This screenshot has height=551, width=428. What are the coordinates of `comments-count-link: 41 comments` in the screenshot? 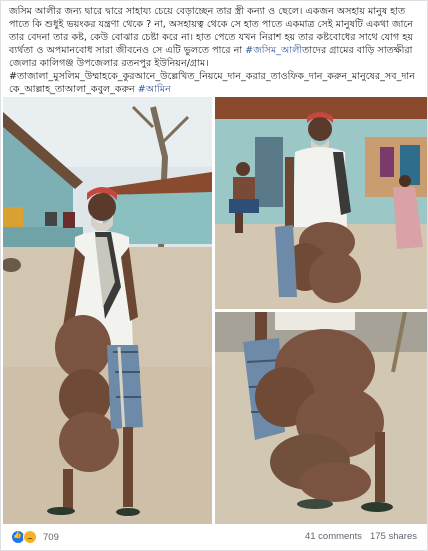 It's located at (333, 536).